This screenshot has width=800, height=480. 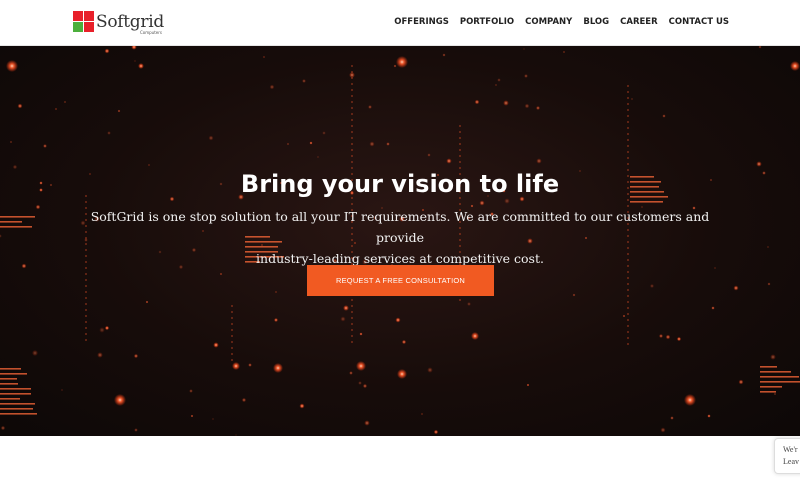 I want to click on nav-item-company: COMPANY, so click(x=548, y=22).